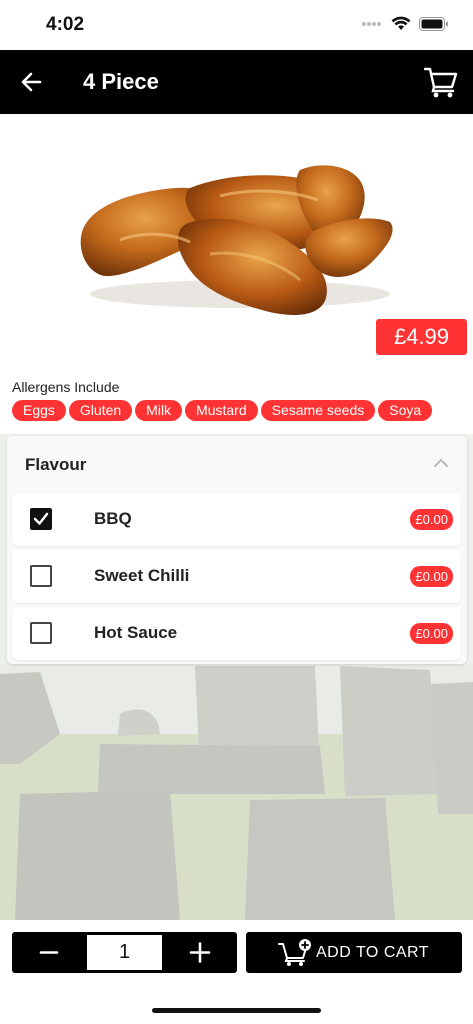 The height and width of the screenshot is (1024, 473). Describe the element at coordinates (294, 952) in the screenshot. I see `cart-add-icon` at that location.